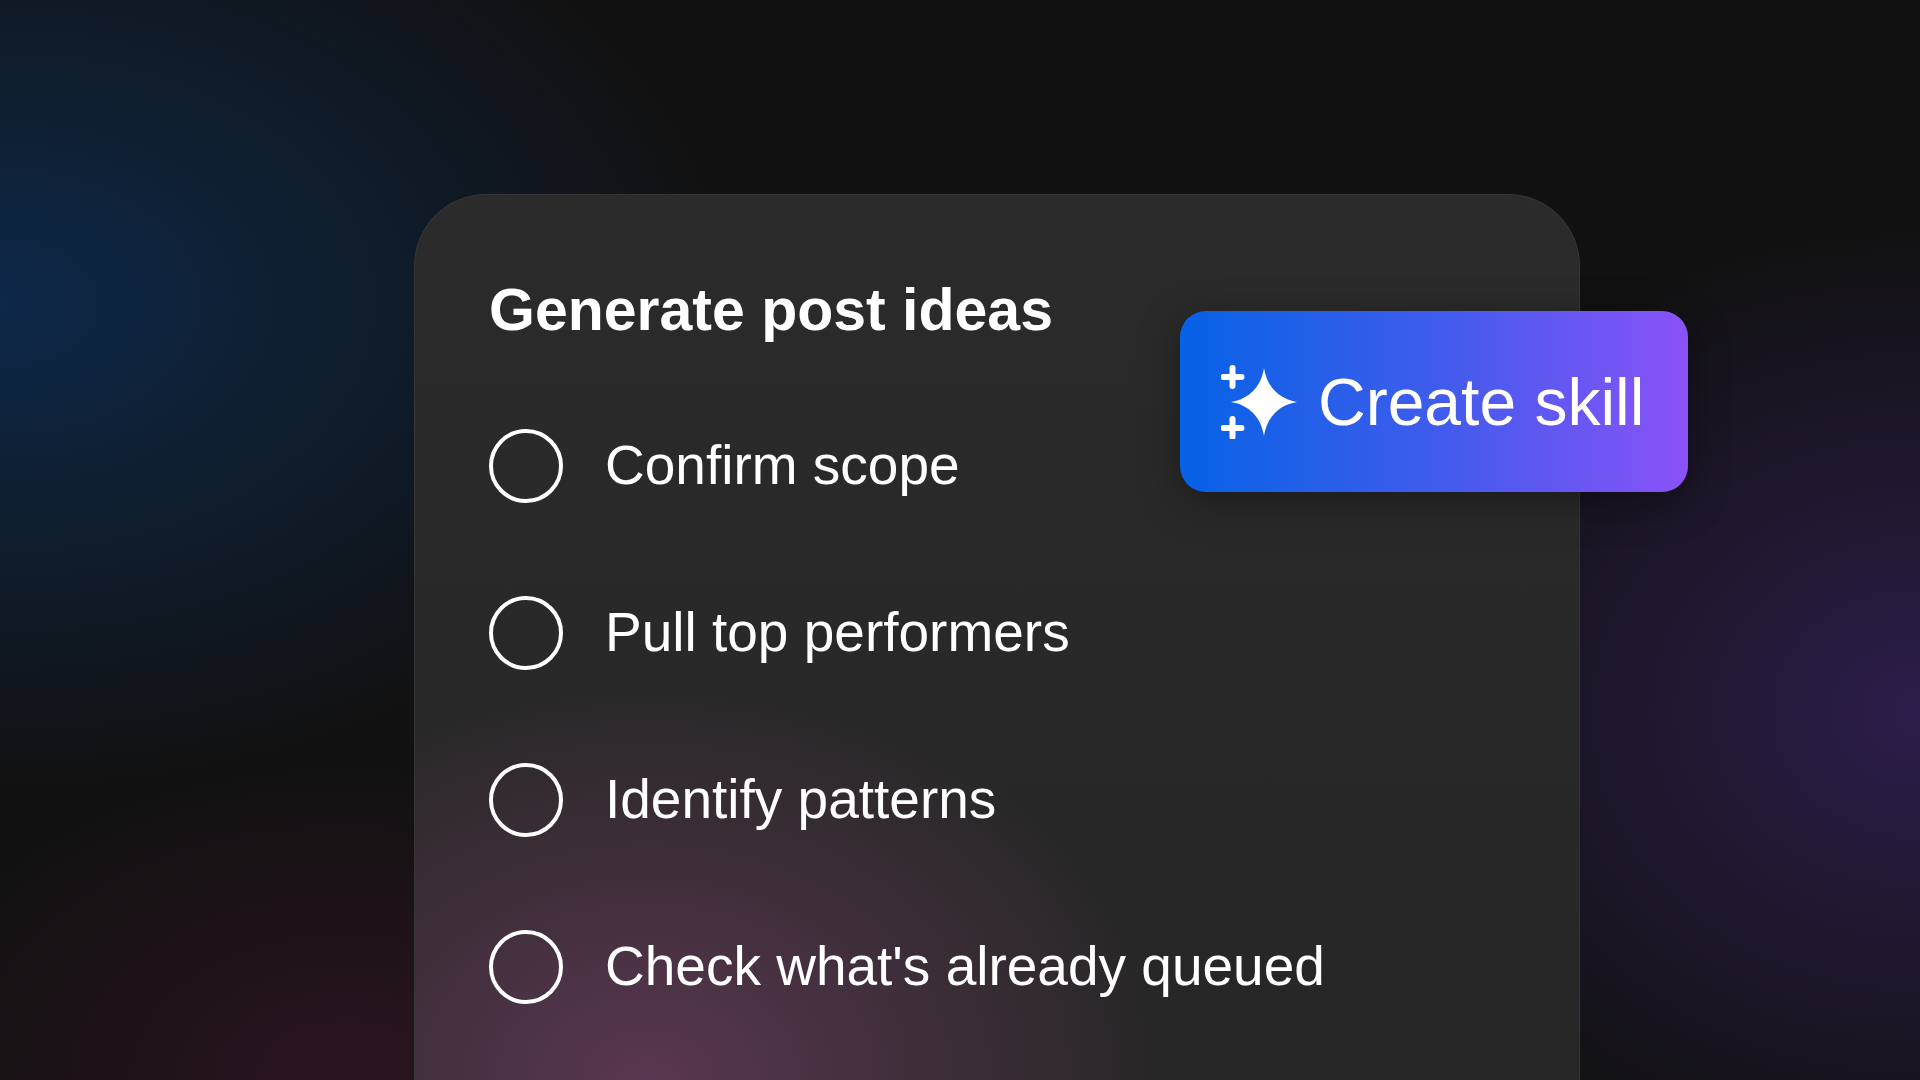 Image resolution: width=1920 pixels, height=1080 pixels. What do you see at coordinates (1259, 401) in the screenshot?
I see `sparkle-icon` at bounding box center [1259, 401].